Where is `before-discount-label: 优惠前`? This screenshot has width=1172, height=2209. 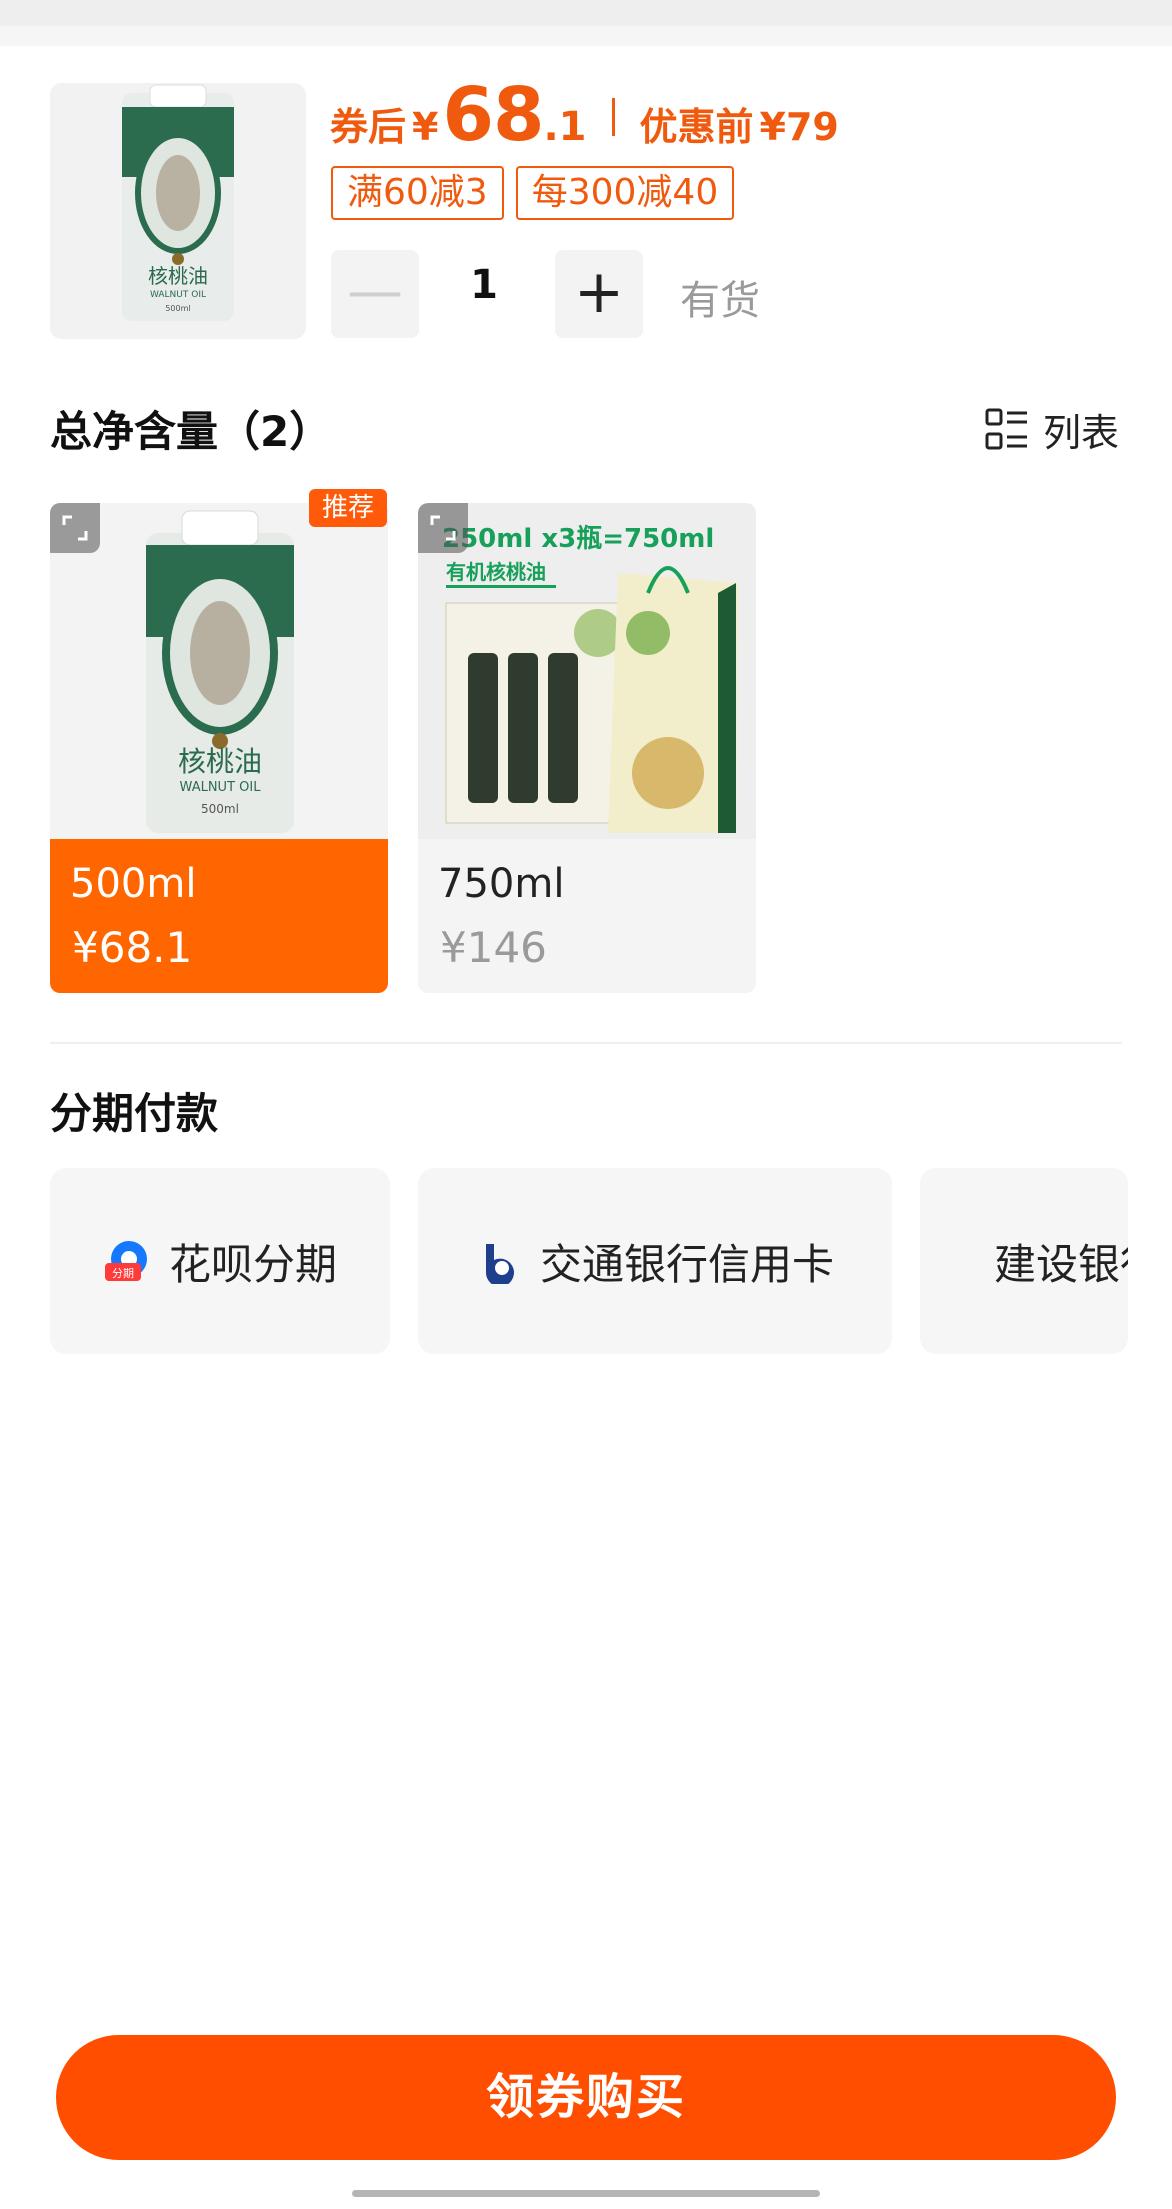 before-discount-label: 优惠前 is located at coordinates (696, 127).